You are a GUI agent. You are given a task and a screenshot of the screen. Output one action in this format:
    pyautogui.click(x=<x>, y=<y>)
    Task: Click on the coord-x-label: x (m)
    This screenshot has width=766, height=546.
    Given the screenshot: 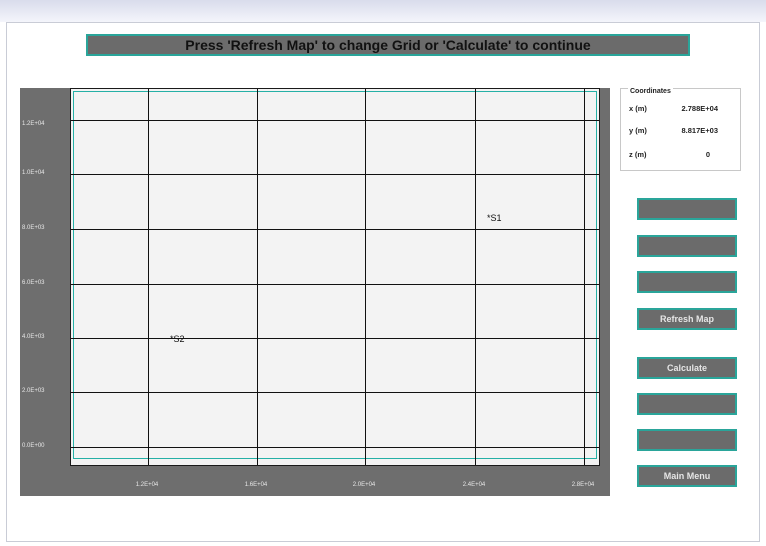 What is the action you would take?
    pyautogui.click(x=638, y=108)
    